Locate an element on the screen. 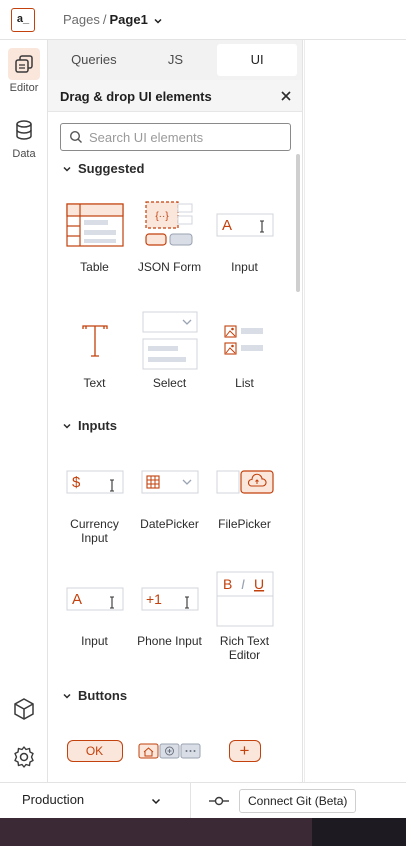 Image resolution: width=406 pixels, height=846 pixels. search-input is located at coordinates (184, 137).